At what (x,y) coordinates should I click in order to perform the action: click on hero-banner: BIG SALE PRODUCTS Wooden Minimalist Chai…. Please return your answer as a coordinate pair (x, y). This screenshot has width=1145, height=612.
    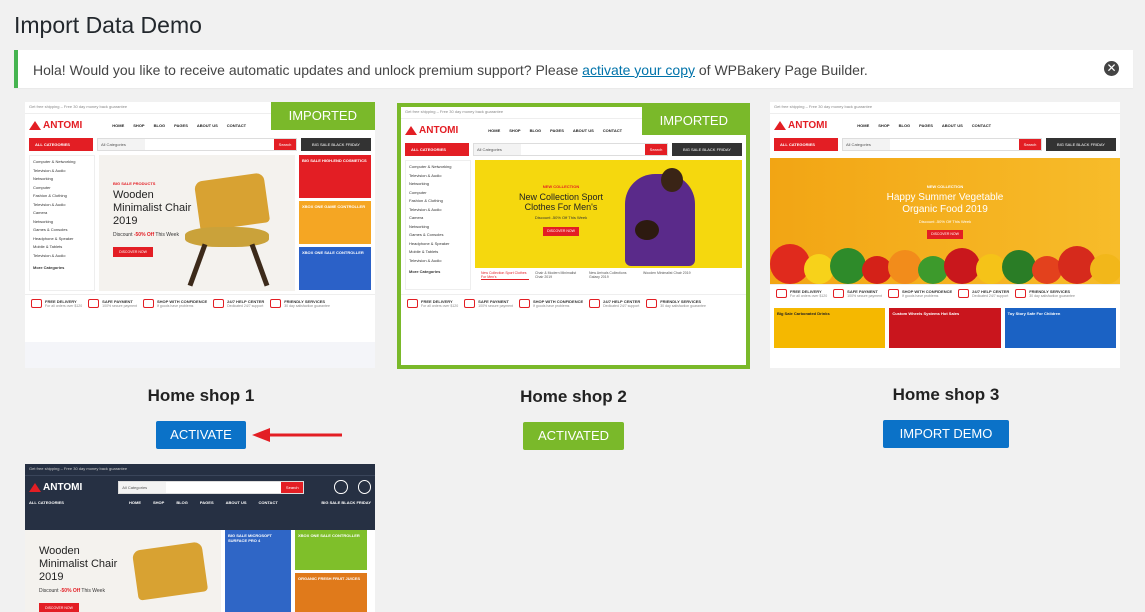
    Looking at the image, I should click on (197, 223).